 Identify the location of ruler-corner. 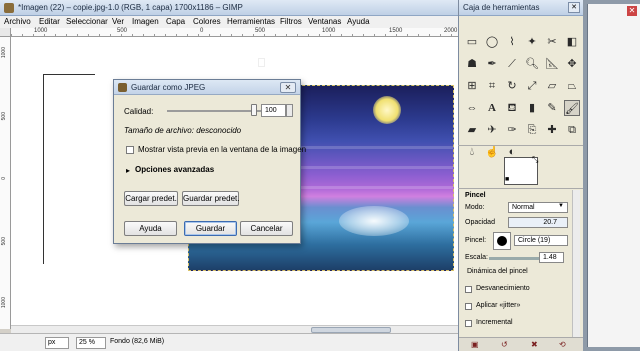
(5, 32).